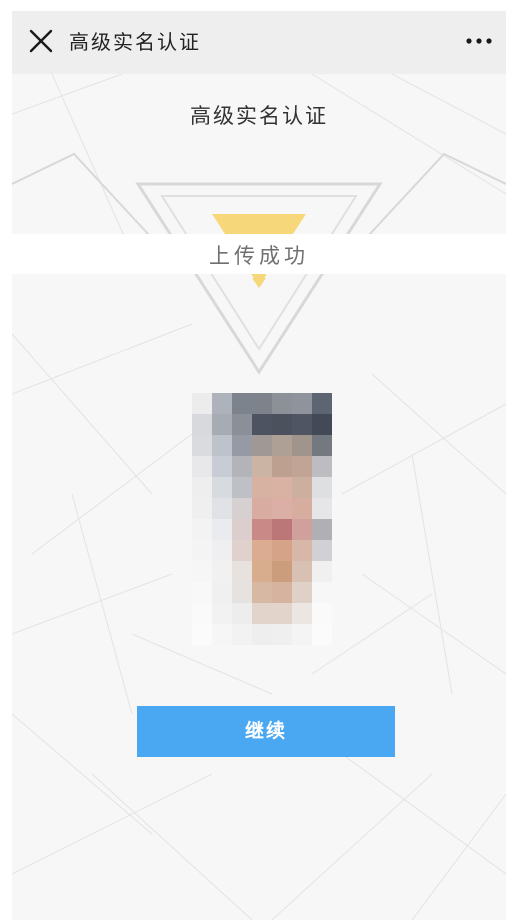  I want to click on more-icon, so click(479, 41).